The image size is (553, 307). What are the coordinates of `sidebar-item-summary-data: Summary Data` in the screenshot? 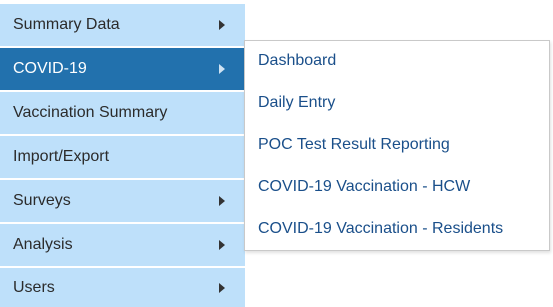 It's located at (122, 25).